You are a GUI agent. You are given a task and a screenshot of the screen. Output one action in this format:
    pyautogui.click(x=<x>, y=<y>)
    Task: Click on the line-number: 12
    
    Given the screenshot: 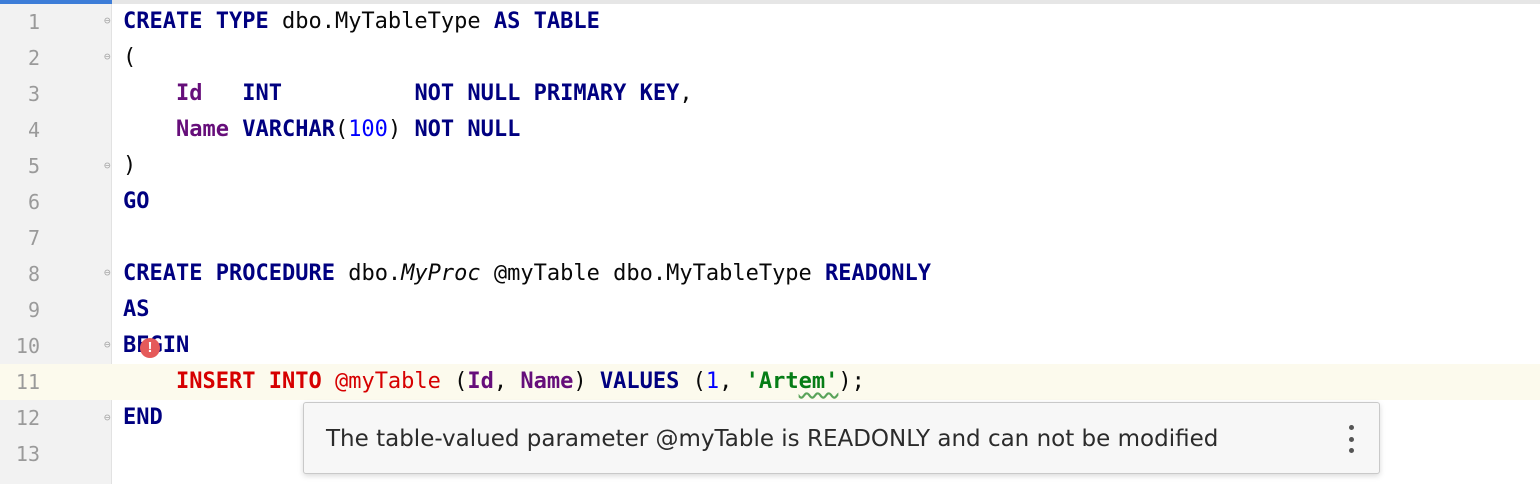 What is the action you would take?
    pyautogui.click(x=27, y=418)
    